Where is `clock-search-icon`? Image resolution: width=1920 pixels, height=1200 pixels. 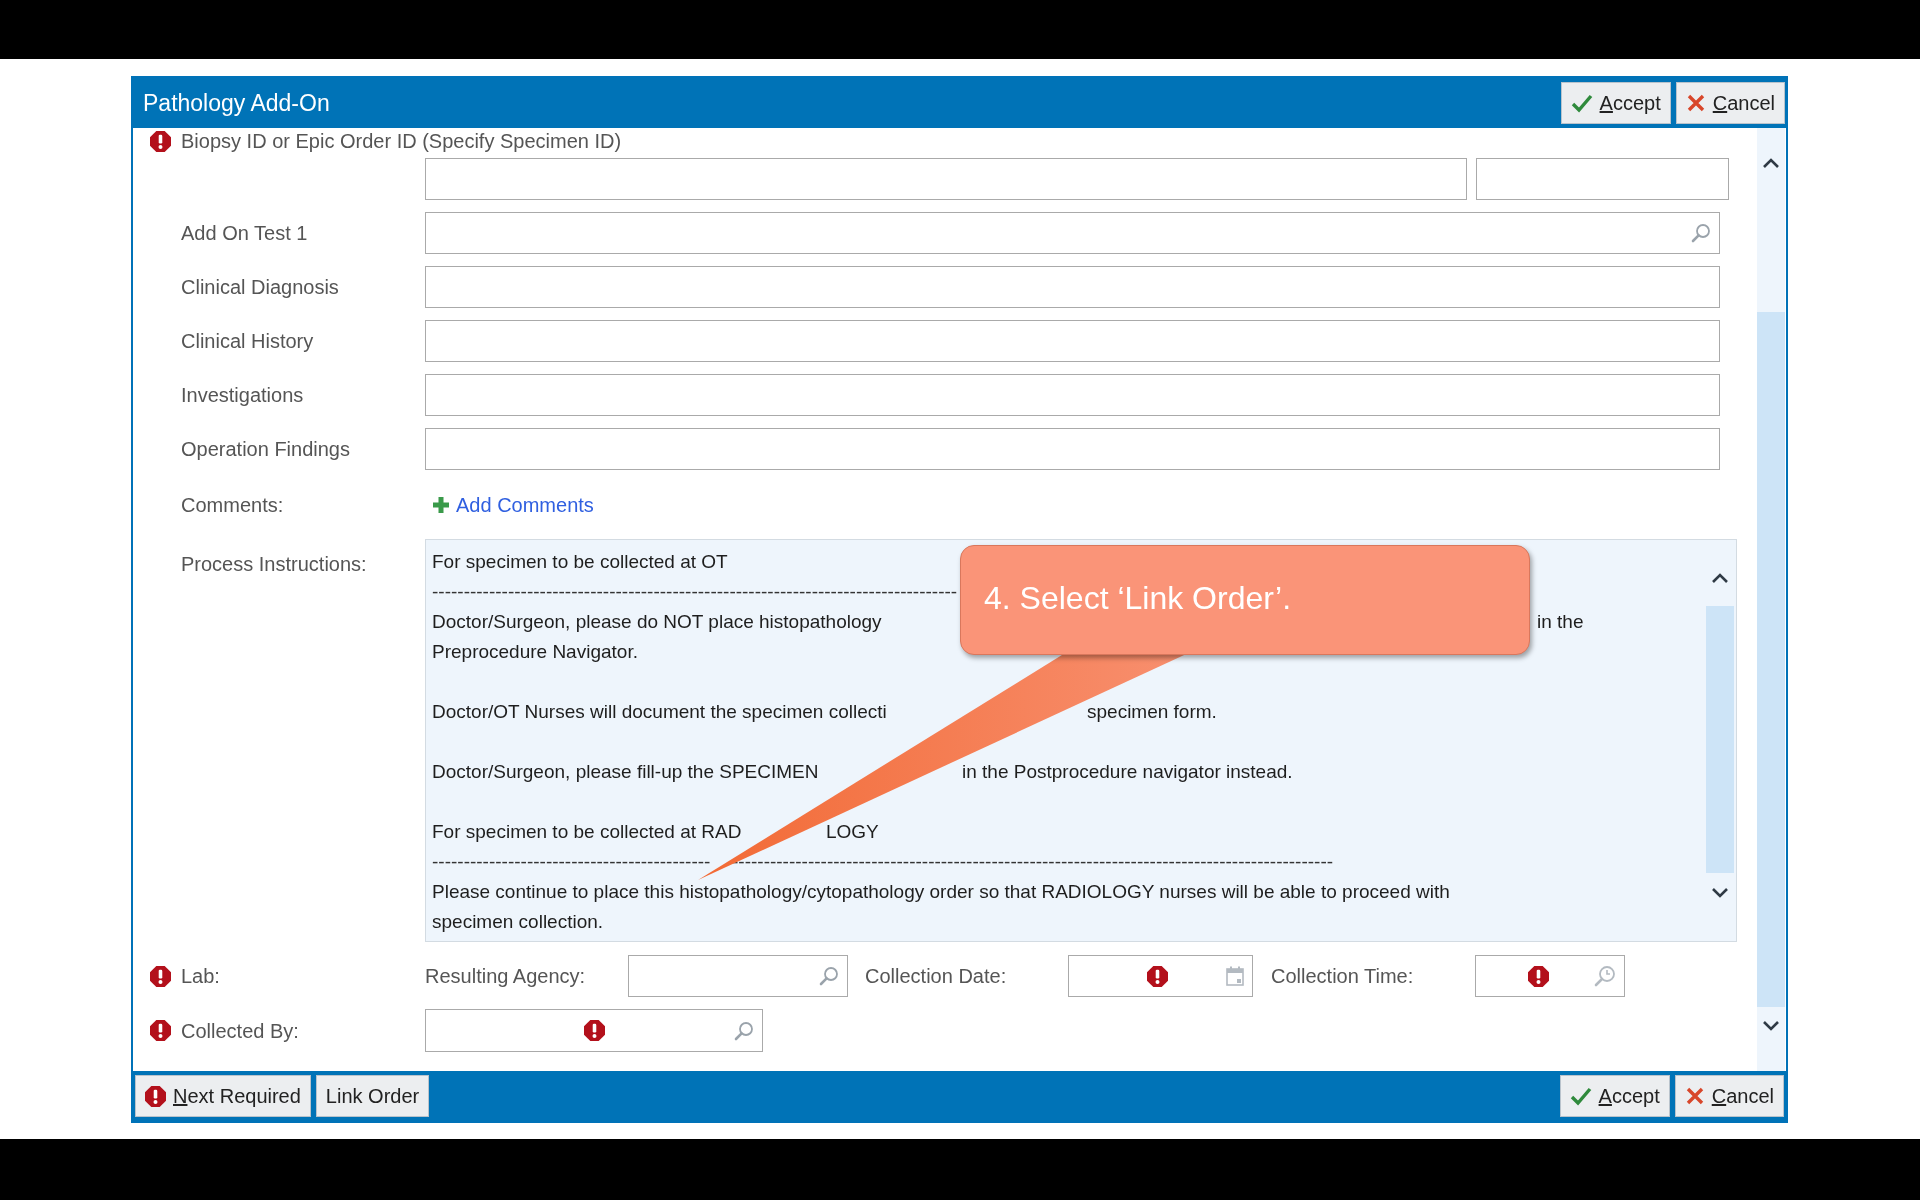 clock-search-icon is located at coordinates (1605, 976).